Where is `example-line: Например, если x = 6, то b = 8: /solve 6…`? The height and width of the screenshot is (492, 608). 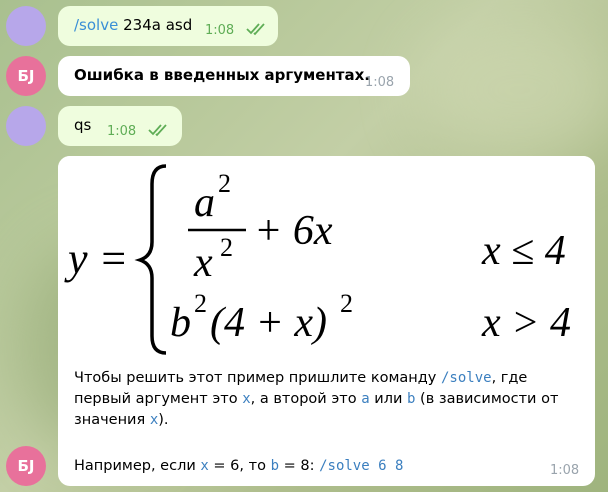 example-line: Например, если x = 6, то b = 8: /solve 6… is located at coordinates (294, 466).